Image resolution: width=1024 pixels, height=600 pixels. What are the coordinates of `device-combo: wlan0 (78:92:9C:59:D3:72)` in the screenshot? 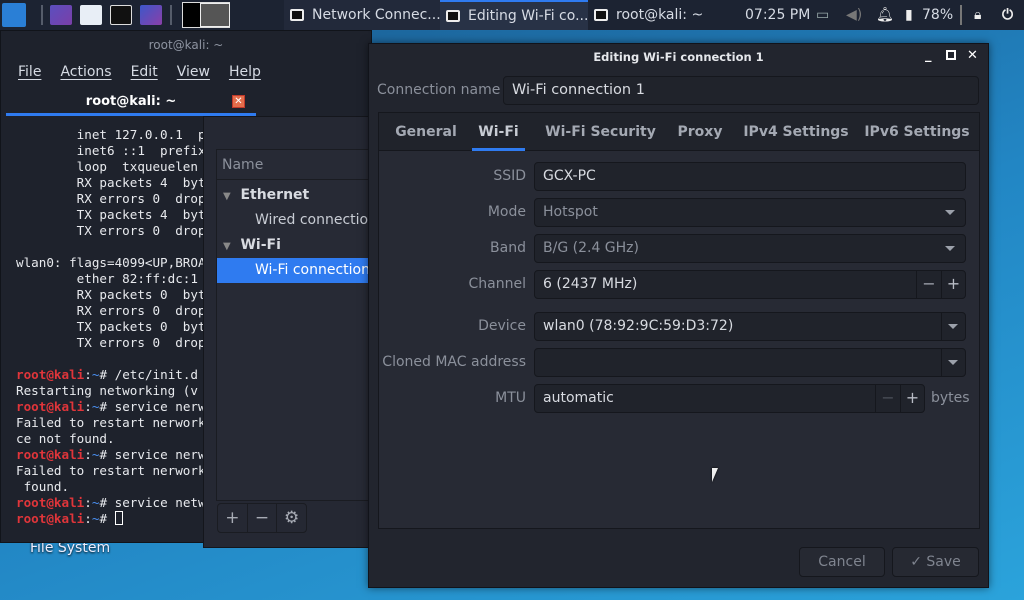 It's located at (750, 326).